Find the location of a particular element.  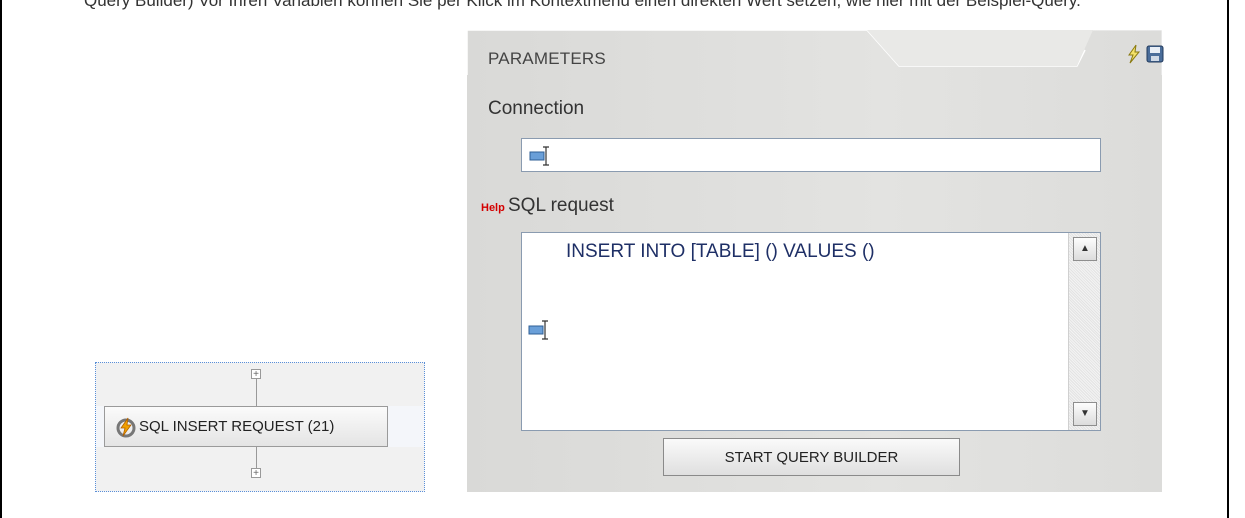

scroll-up-button: ▲ is located at coordinates (1085, 249).